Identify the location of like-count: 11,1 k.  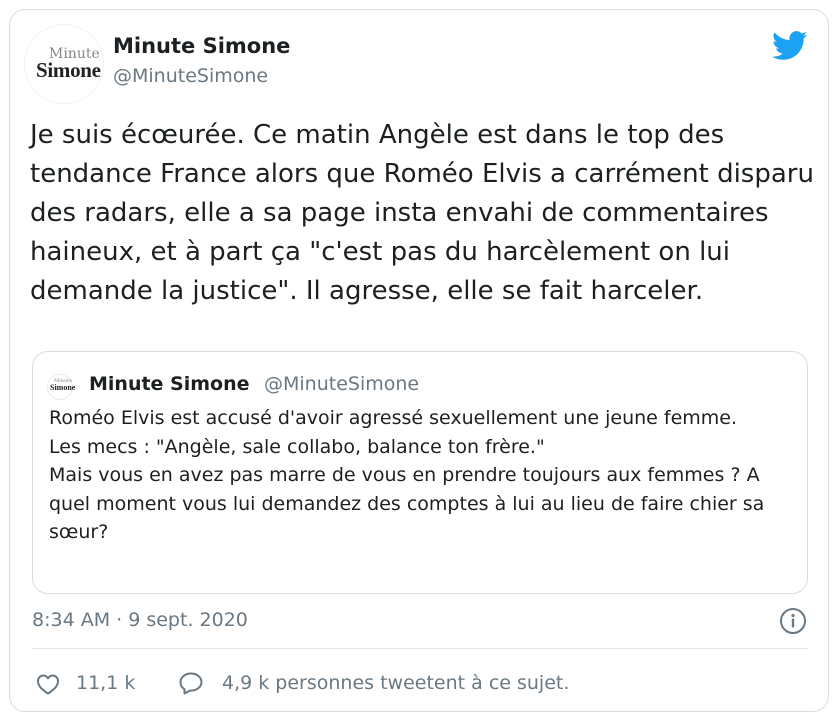
(105, 683).